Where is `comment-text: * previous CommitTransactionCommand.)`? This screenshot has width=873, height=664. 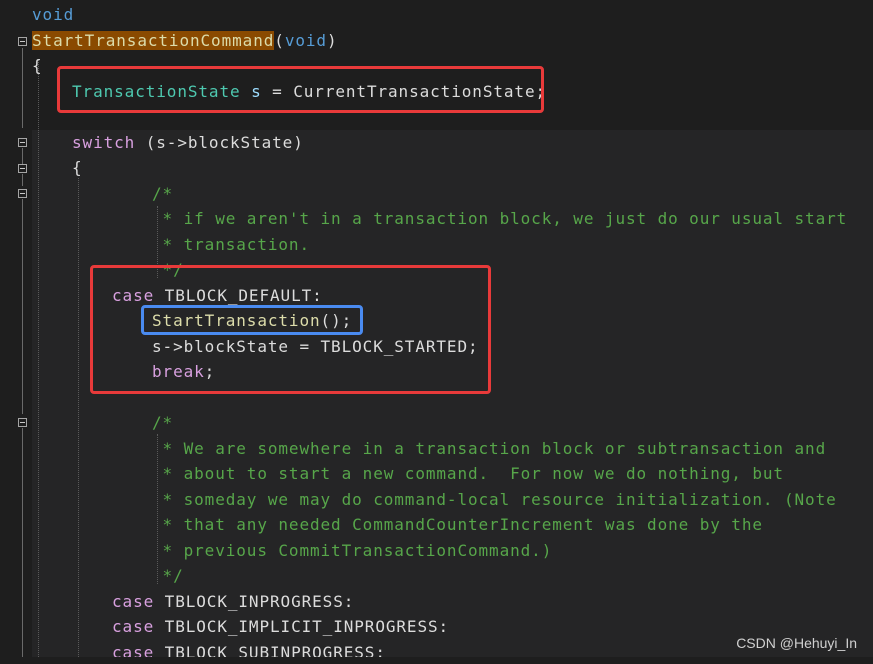
comment-text: * previous CommitTransactionCommand.) is located at coordinates (352, 550).